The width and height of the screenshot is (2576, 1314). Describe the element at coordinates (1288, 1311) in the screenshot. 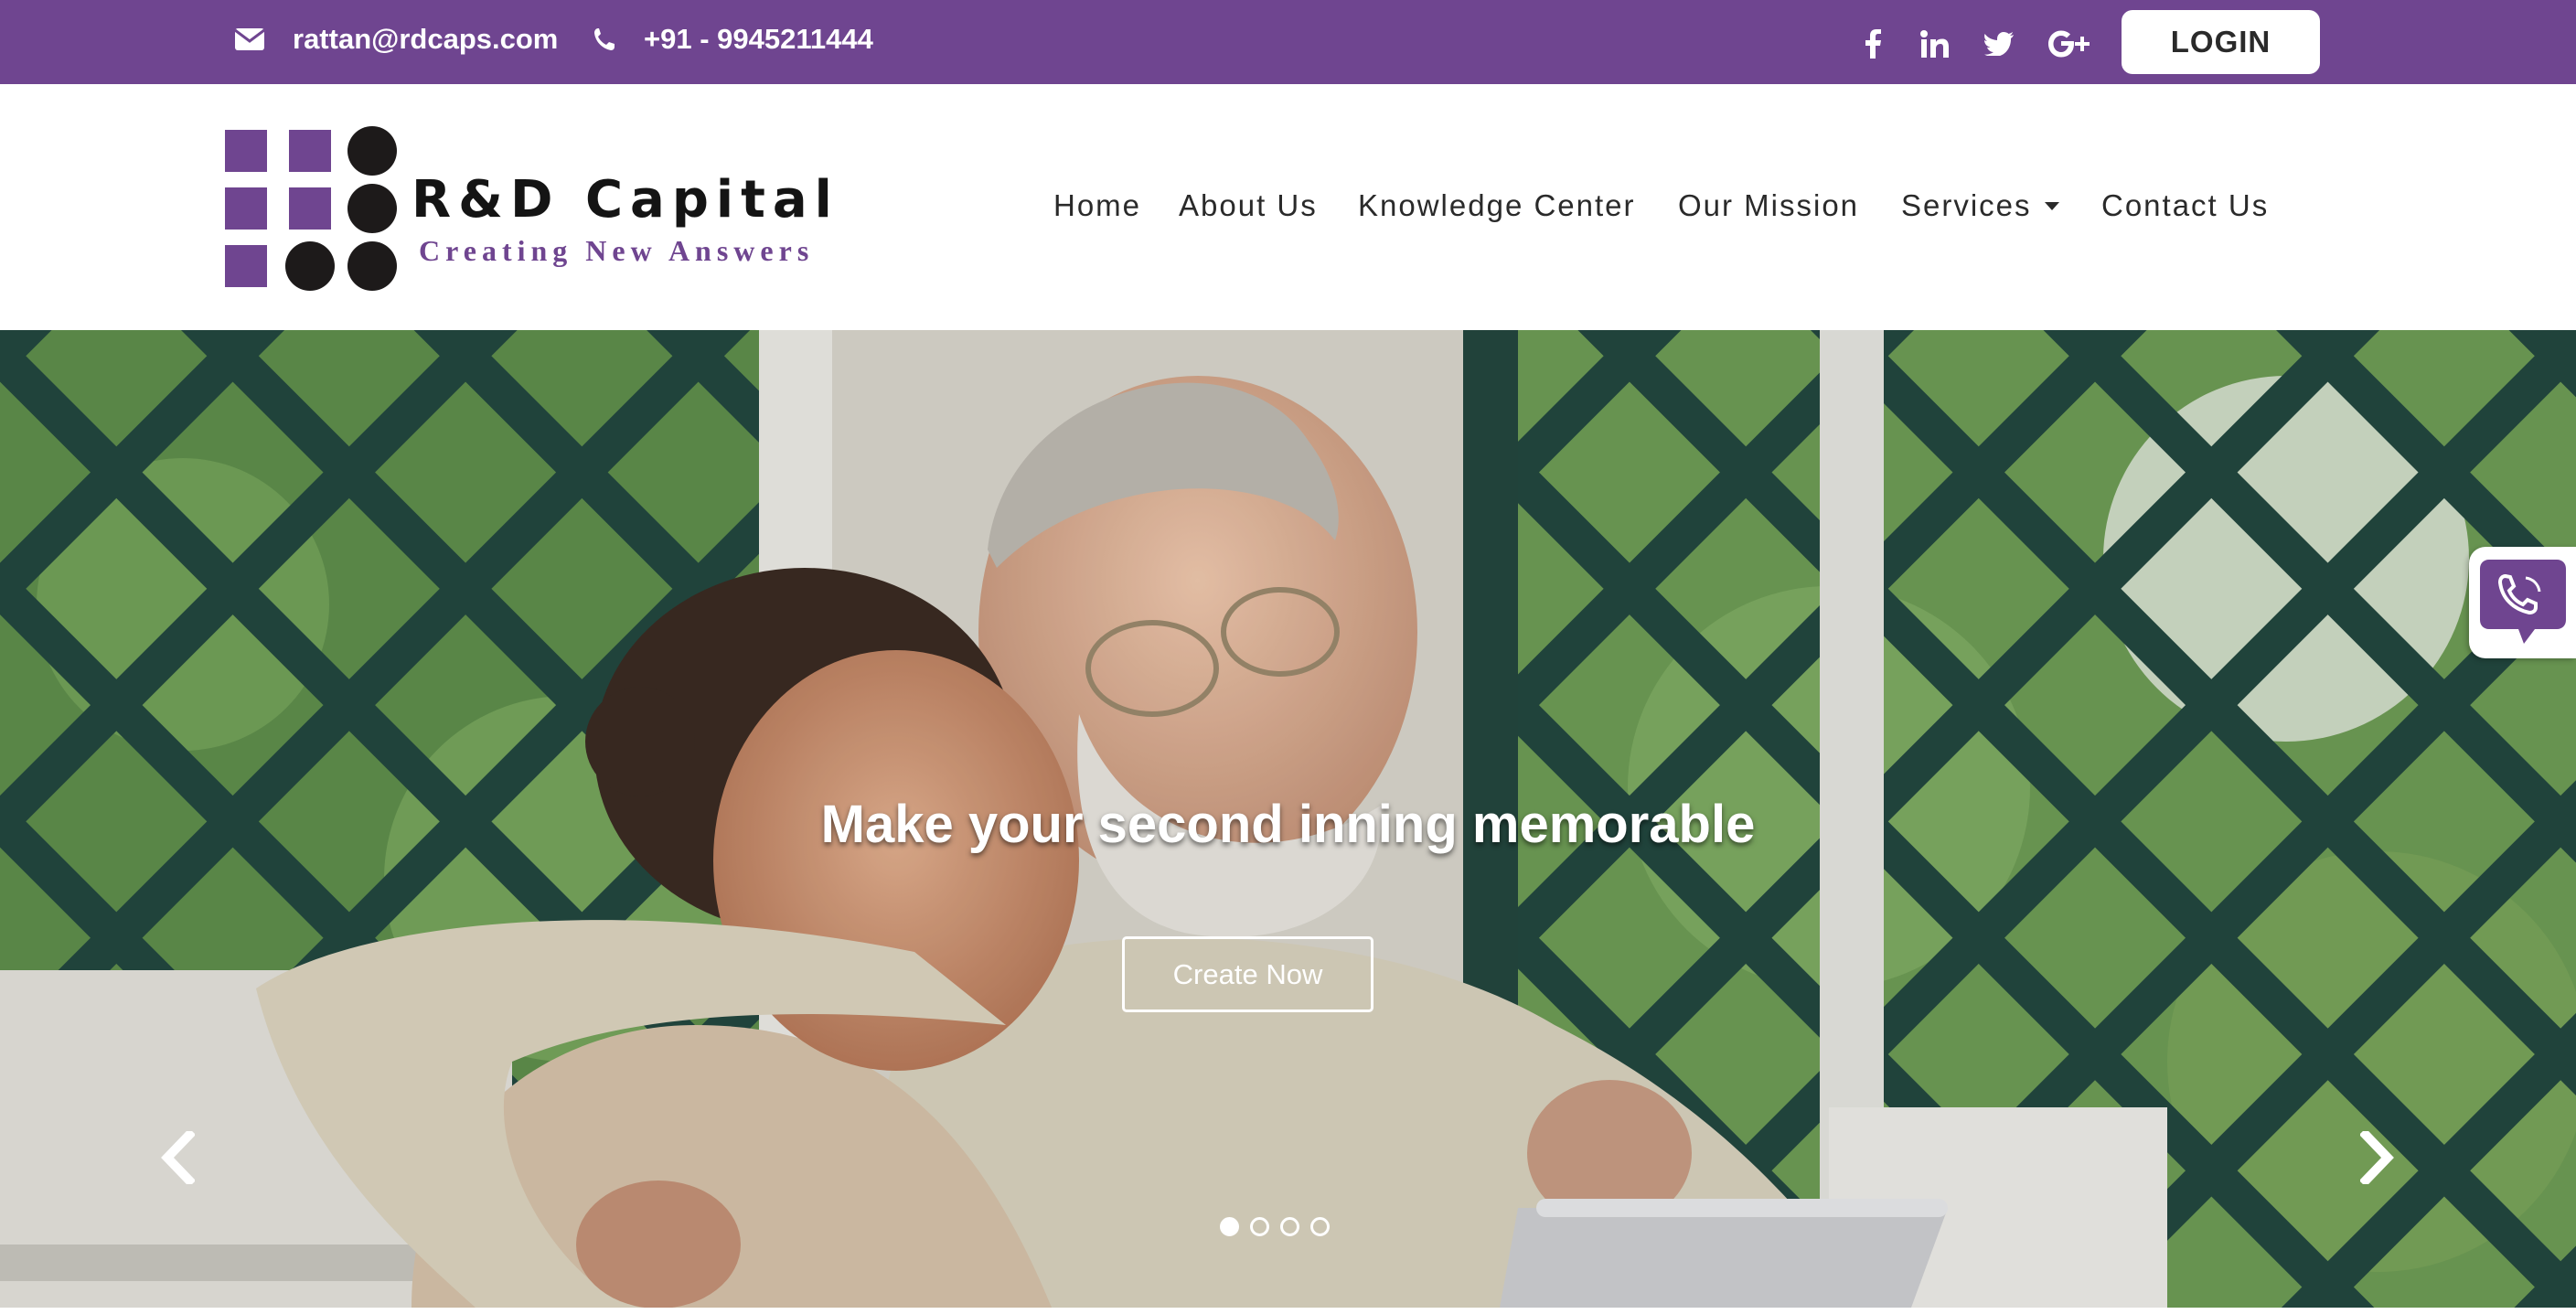

I see `page-bottom-strip` at that location.